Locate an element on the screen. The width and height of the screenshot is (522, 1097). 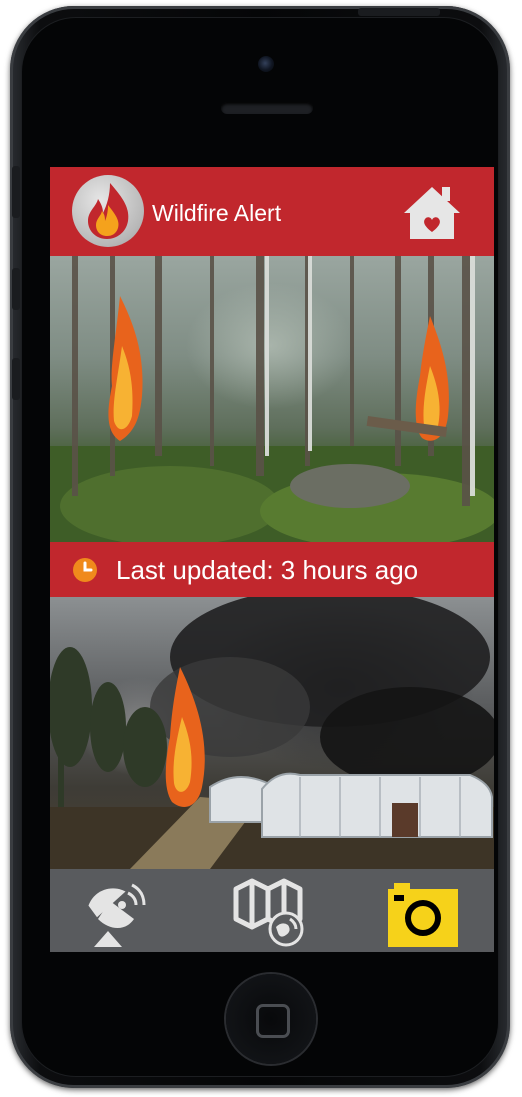
last-updated-bar: Last updated: 3 hours ago is located at coordinates (272, 569).